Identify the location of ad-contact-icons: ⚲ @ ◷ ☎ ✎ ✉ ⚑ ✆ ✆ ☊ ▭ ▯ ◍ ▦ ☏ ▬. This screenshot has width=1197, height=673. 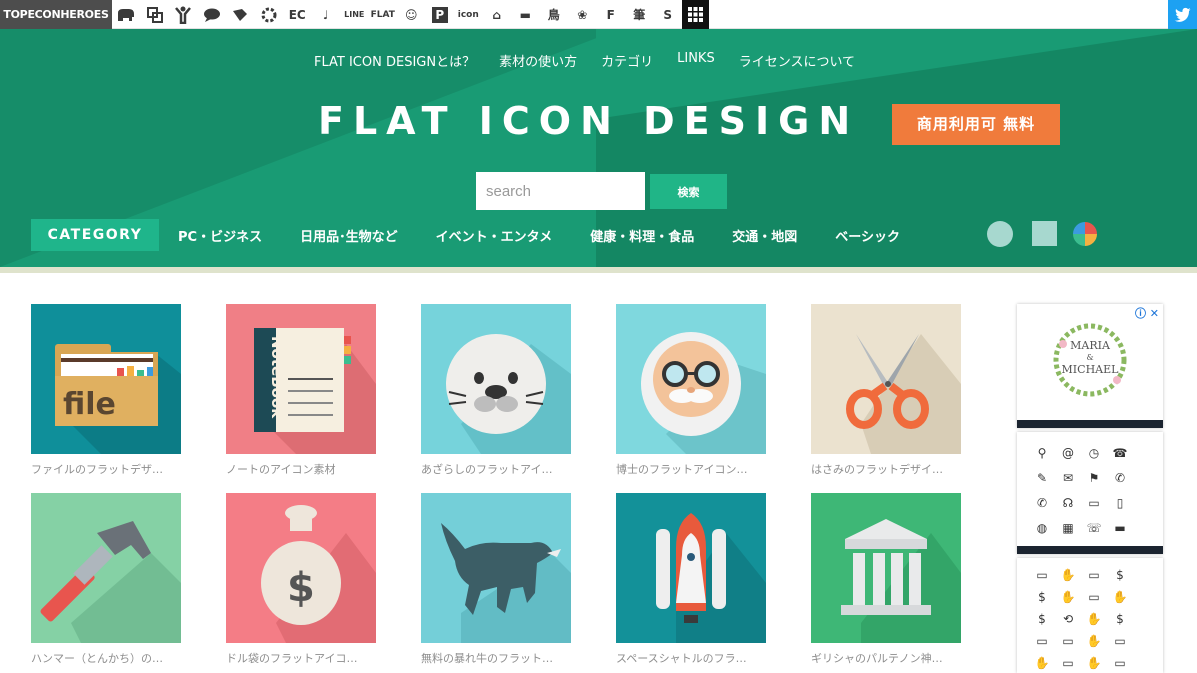
(1090, 493).